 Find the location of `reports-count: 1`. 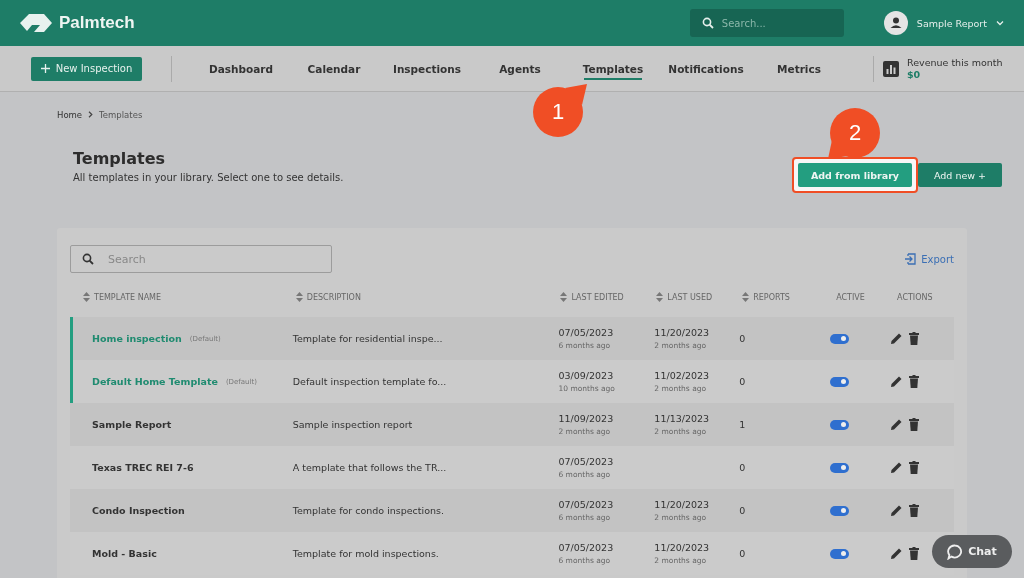

reports-count: 1 is located at coordinates (742, 424).